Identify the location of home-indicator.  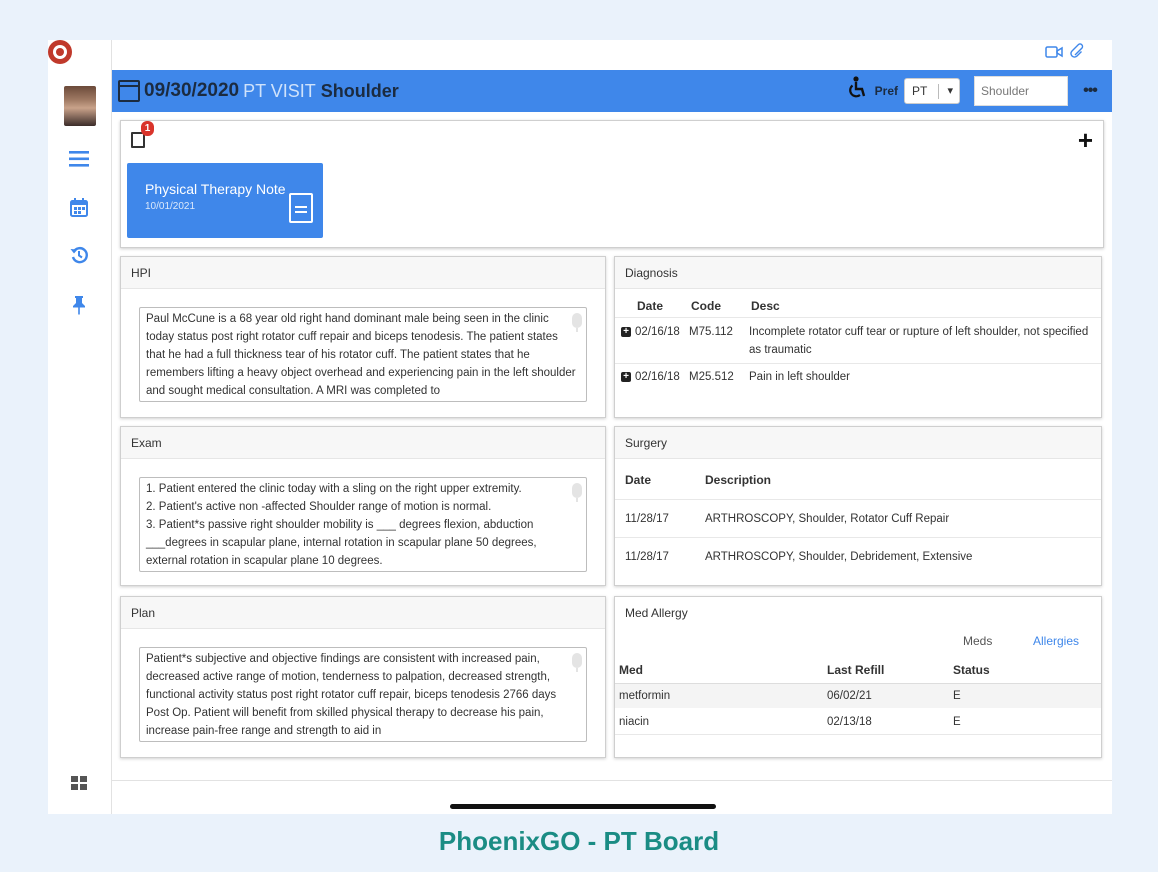
(583, 806).